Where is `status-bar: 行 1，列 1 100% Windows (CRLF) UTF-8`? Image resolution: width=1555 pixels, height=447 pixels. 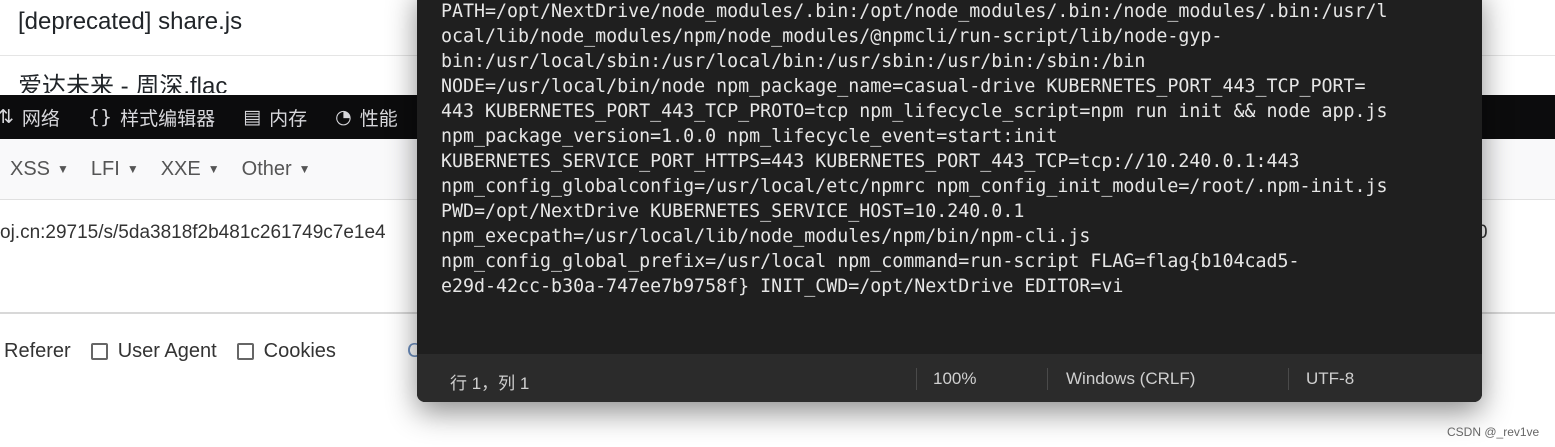 status-bar: 行 1，列 1 100% Windows (CRLF) UTF-8 is located at coordinates (949, 378).